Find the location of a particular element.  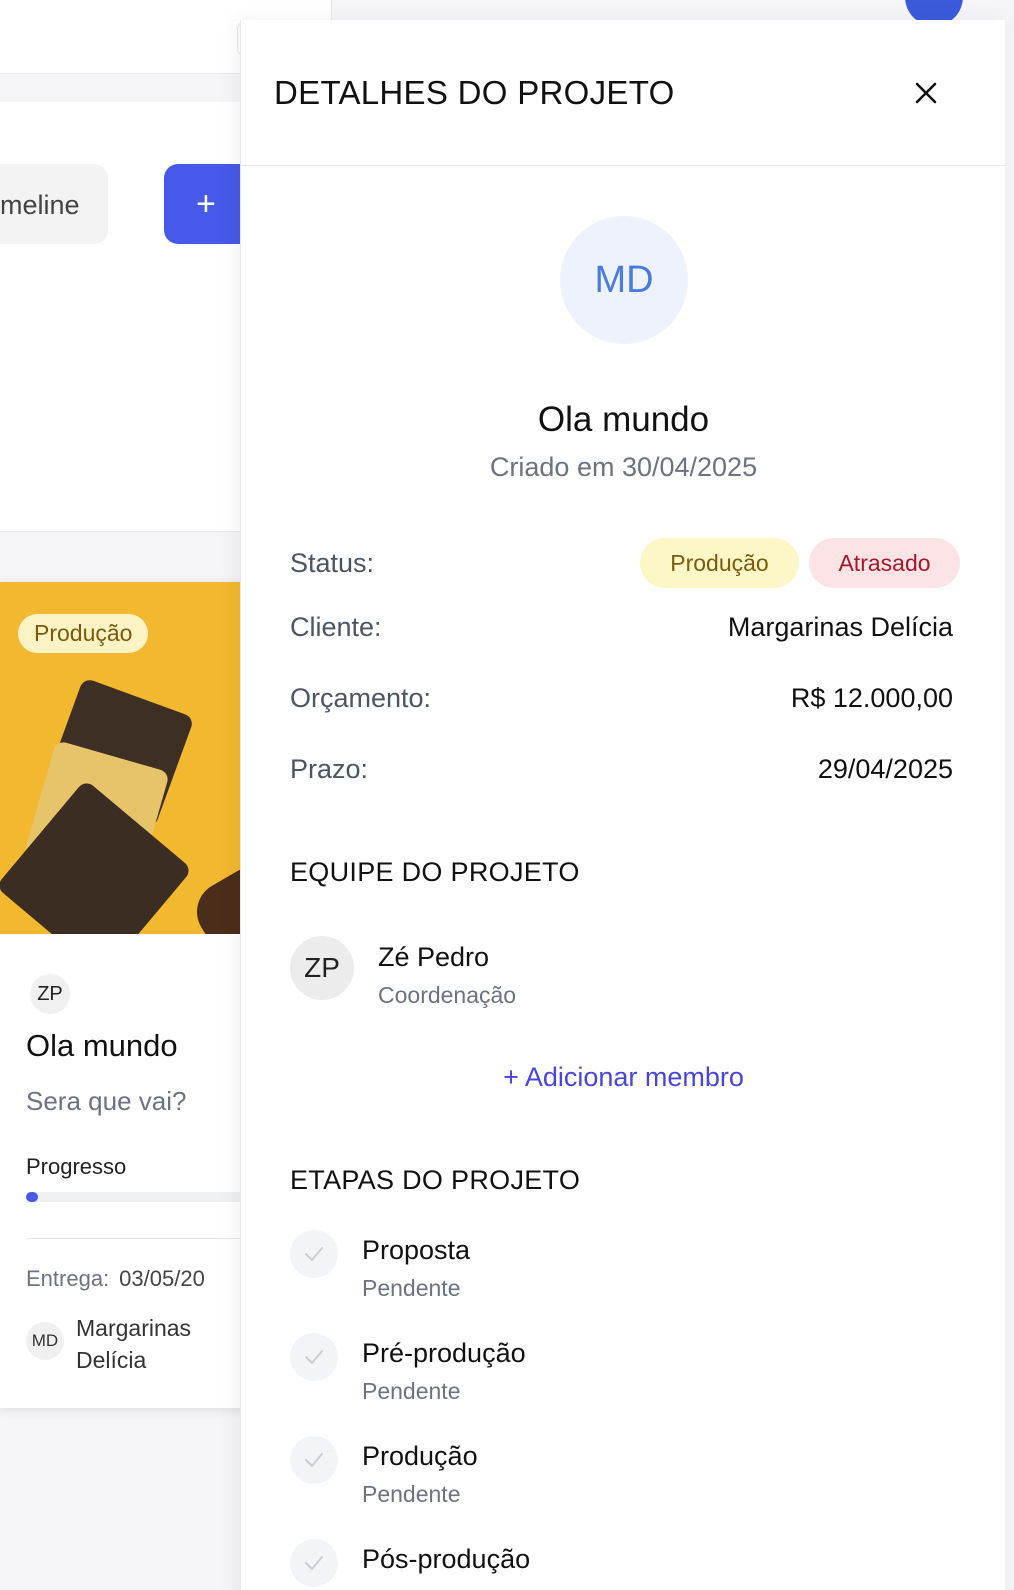

project-name: Ola mundo is located at coordinates (623, 419).